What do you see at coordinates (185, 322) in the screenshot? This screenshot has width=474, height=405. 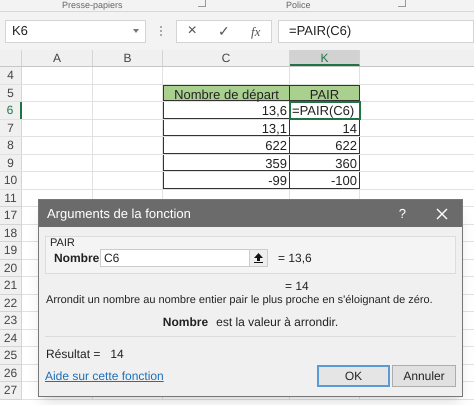 I see `argument-help-label: Nombre` at bounding box center [185, 322].